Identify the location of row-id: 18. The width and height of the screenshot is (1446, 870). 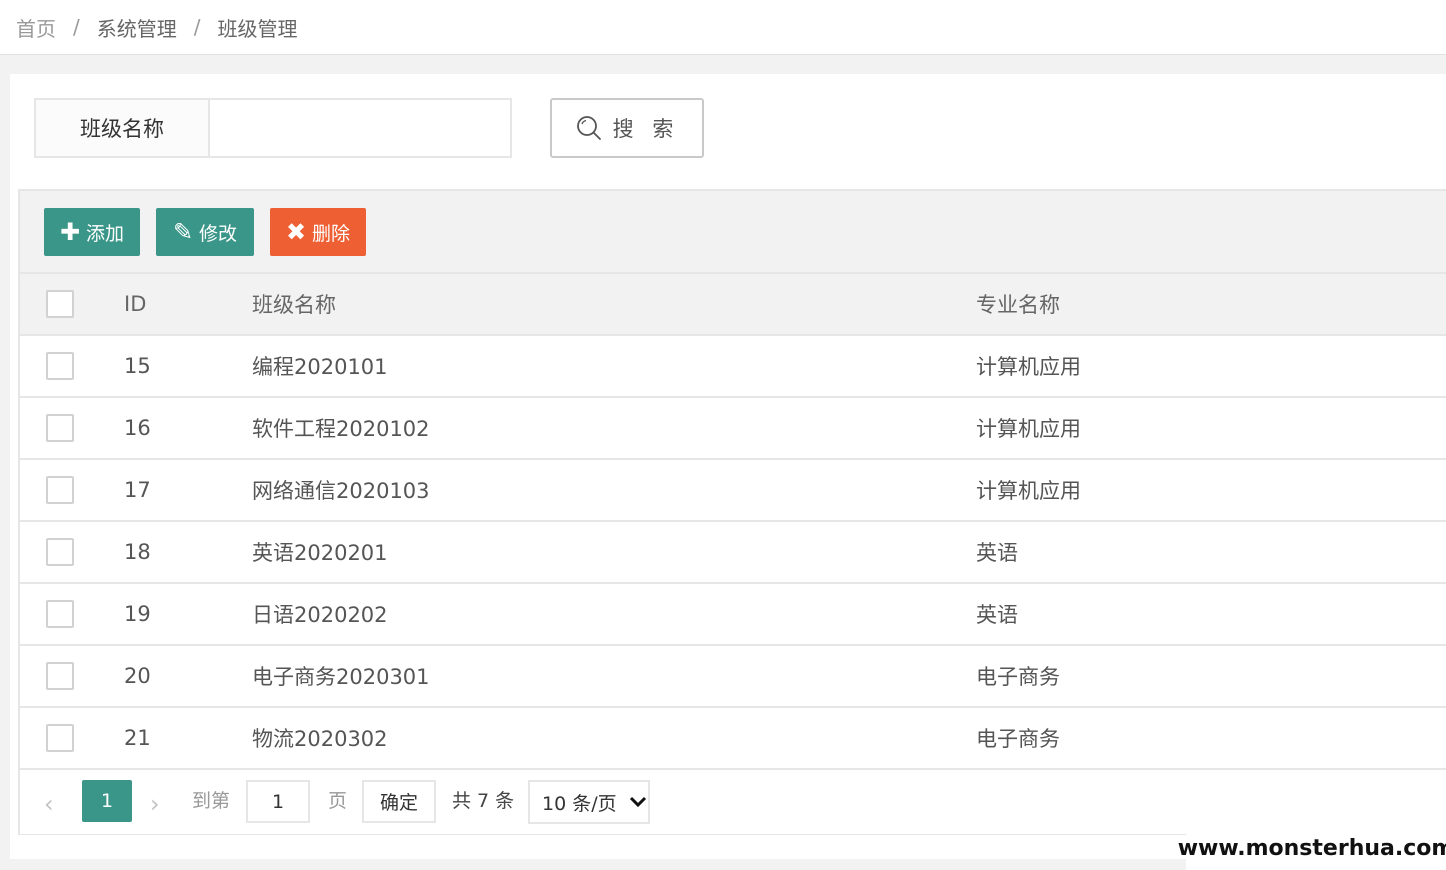
(137, 552).